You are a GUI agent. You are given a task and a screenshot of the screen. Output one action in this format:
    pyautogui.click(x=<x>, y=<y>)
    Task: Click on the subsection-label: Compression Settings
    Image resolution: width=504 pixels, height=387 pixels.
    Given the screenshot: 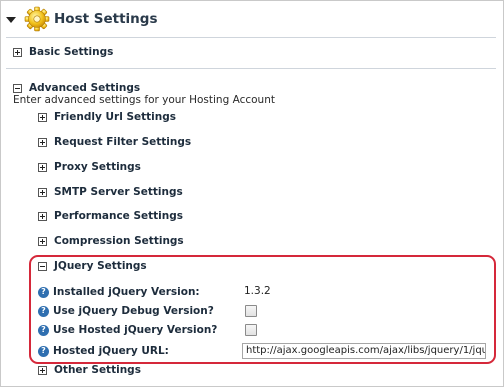 What is the action you would take?
    pyautogui.click(x=119, y=241)
    